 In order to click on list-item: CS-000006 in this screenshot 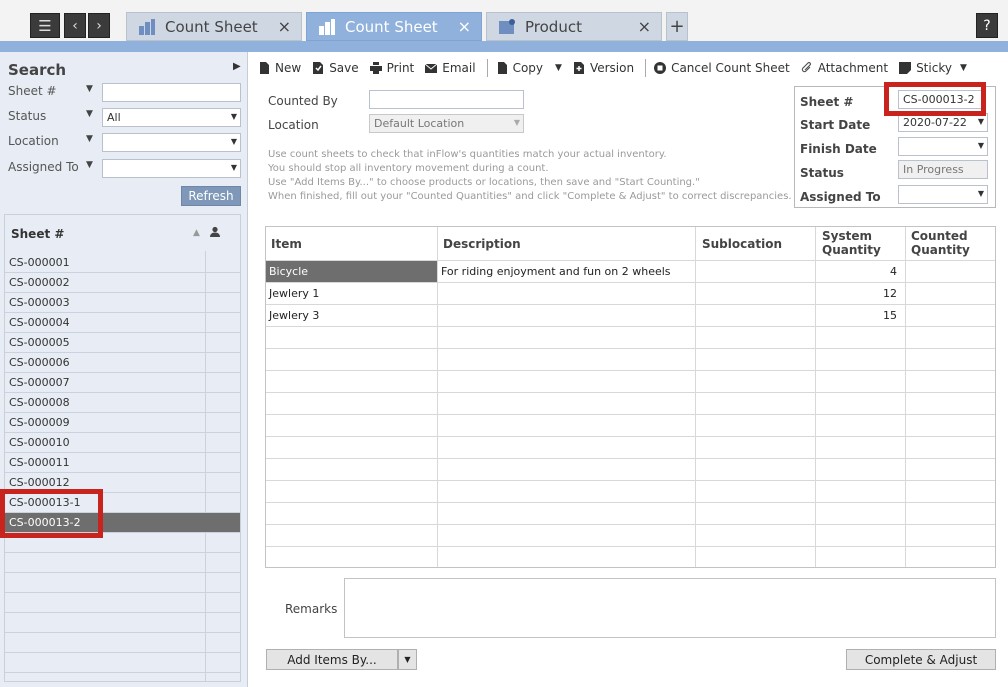, I will do `click(122, 363)`.